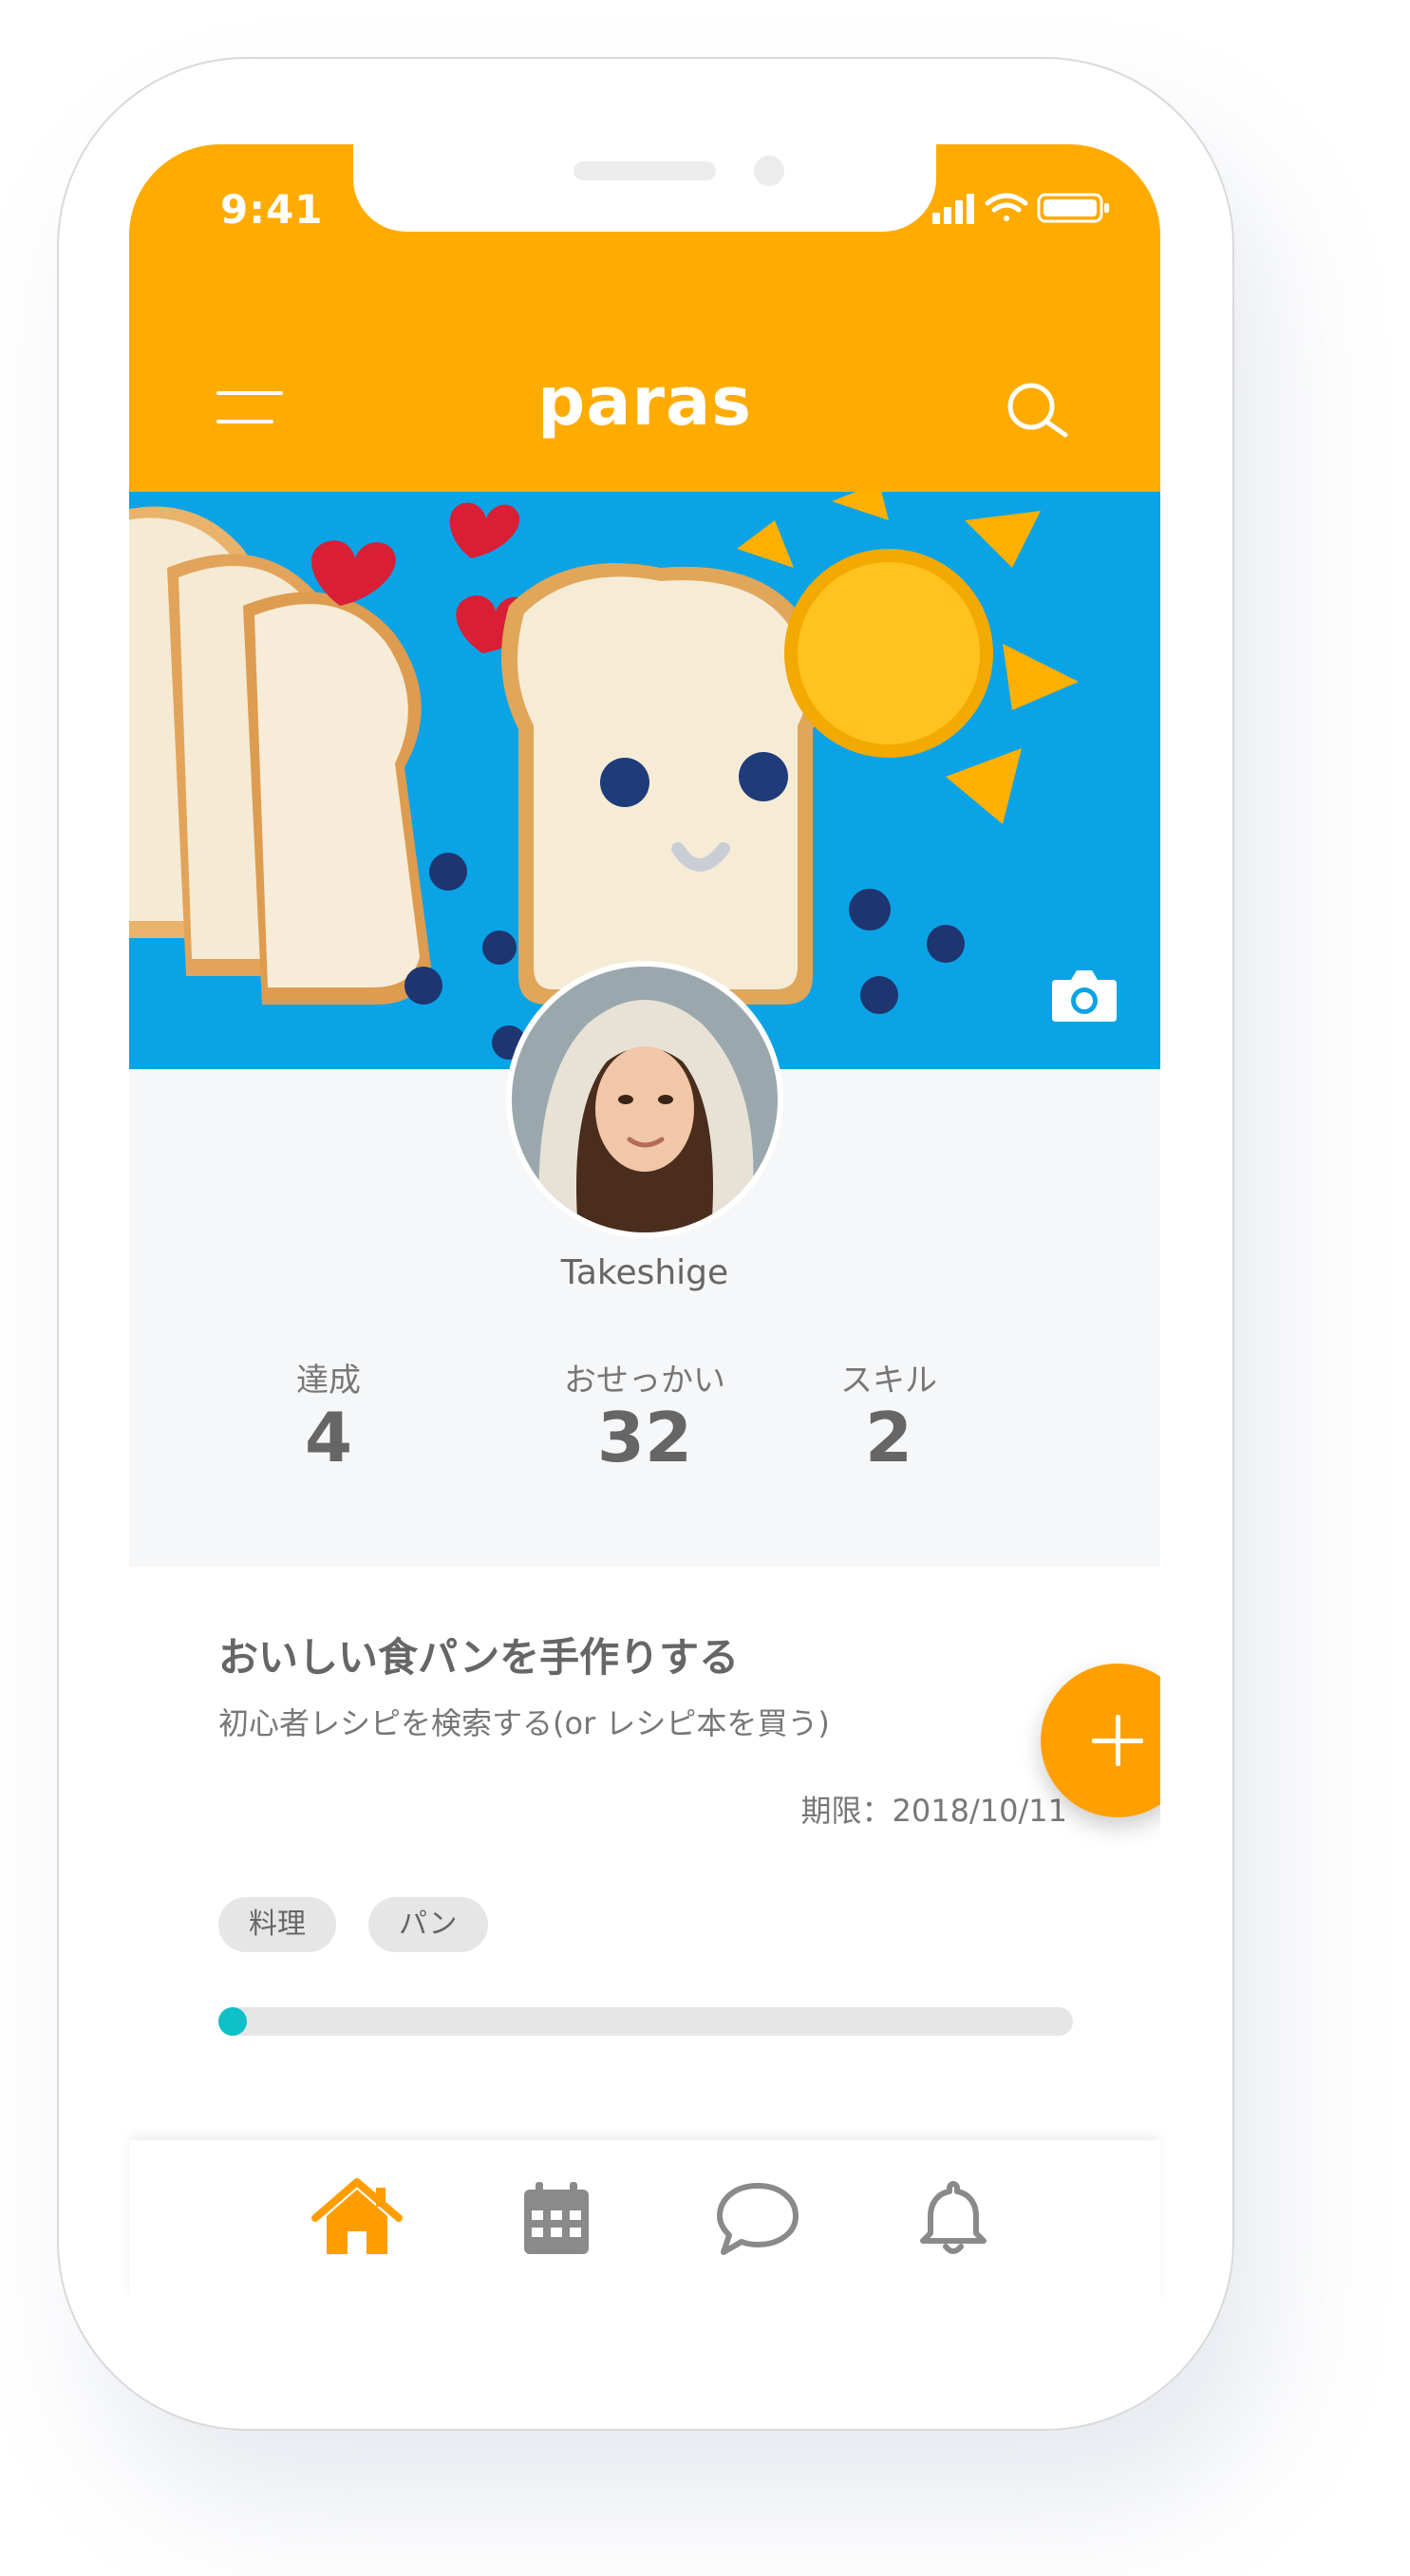 The width and height of the screenshot is (1410, 2576). What do you see at coordinates (644, 188) in the screenshot?
I see `phone-notch` at bounding box center [644, 188].